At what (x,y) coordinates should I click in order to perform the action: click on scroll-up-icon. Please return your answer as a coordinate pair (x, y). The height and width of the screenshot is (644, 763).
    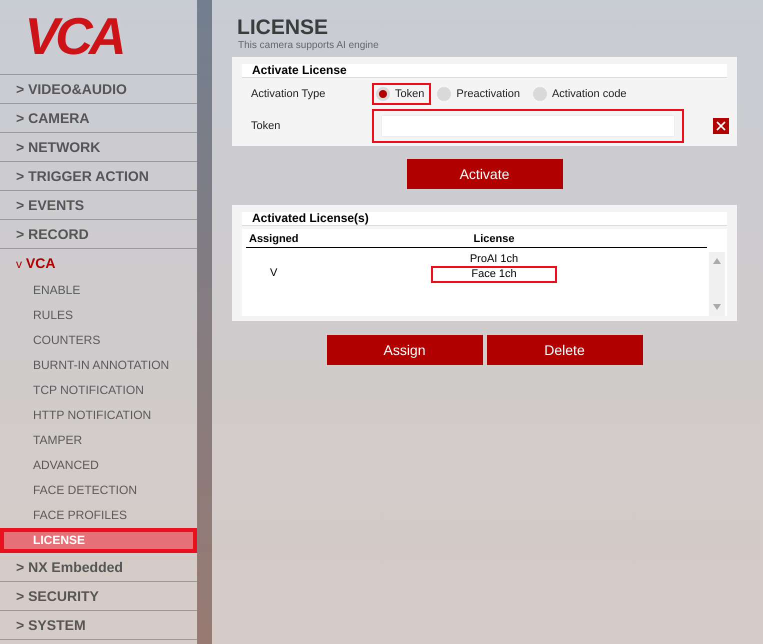
    Looking at the image, I should click on (717, 261).